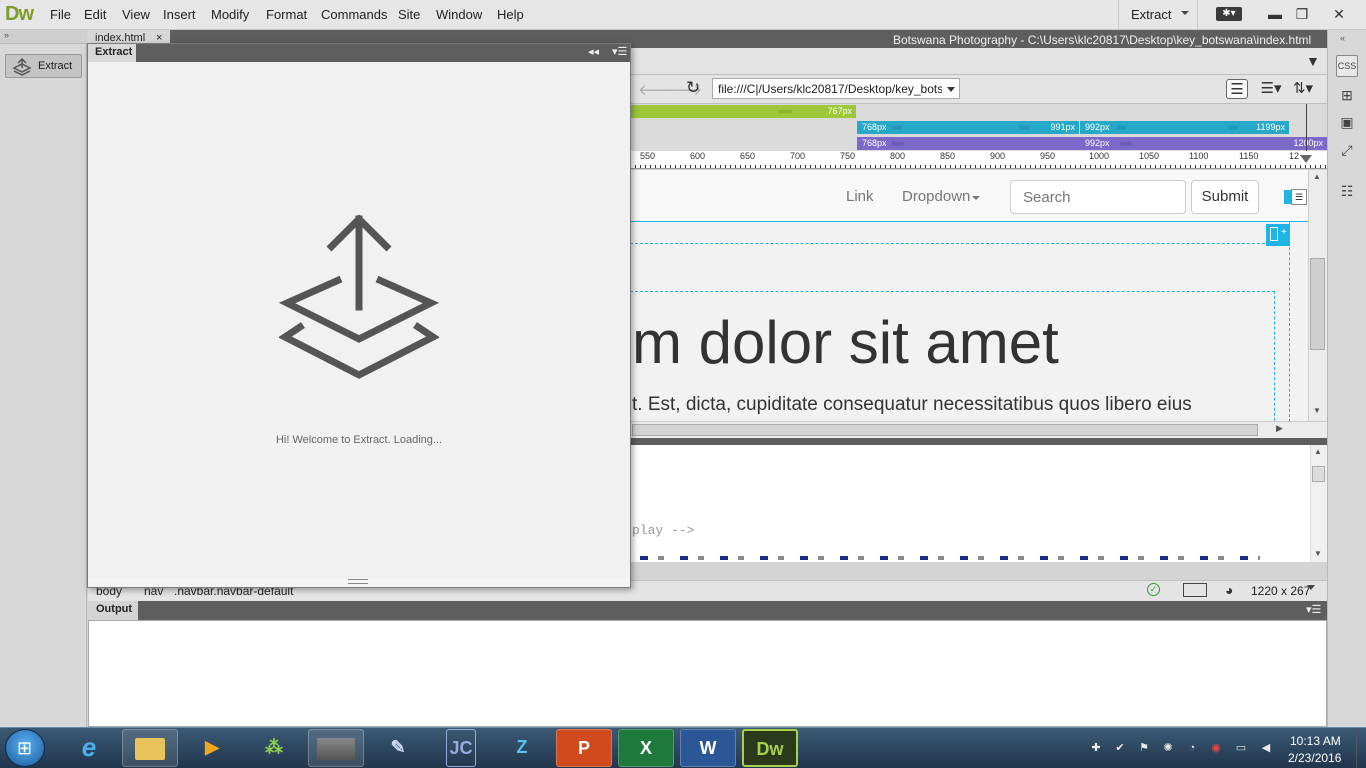  What do you see at coordinates (1347, 122) in the screenshot?
I see `assets-icon: ▣` at bounding box center [1347, 122].